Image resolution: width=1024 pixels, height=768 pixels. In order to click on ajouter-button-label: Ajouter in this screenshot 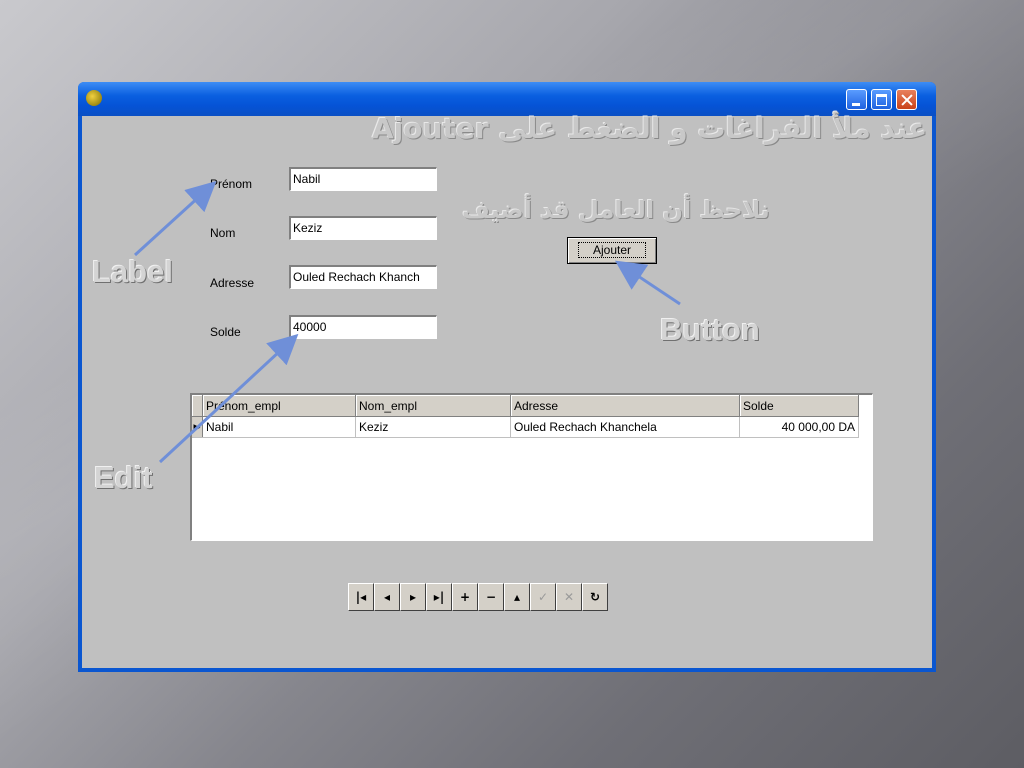, I will do `click(612, 250)`.